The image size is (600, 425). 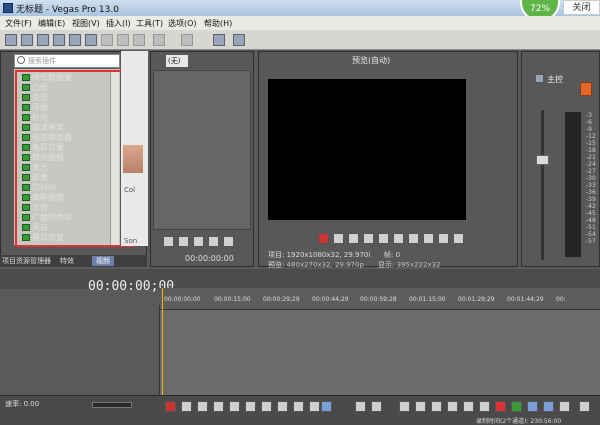 What do you see at coordinates (581, 7) in the screenshot?
I see `close-button: 关闭` at bounding box center [581, 7].